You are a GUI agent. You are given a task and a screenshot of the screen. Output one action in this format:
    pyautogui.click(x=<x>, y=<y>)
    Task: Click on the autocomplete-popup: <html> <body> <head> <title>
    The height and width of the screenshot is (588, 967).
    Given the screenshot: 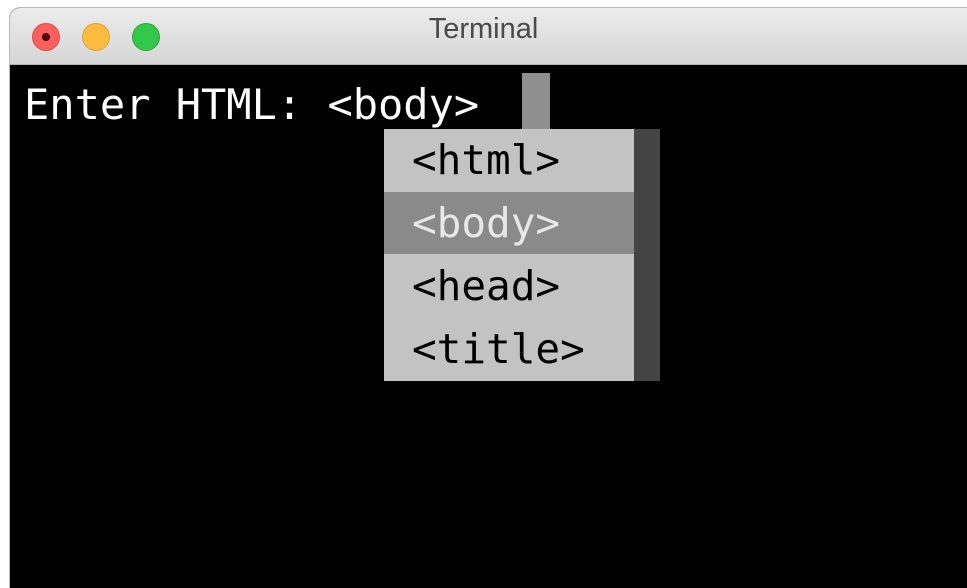 What is the action you would take?
    pyautogui.click(x=522, y=255)
    